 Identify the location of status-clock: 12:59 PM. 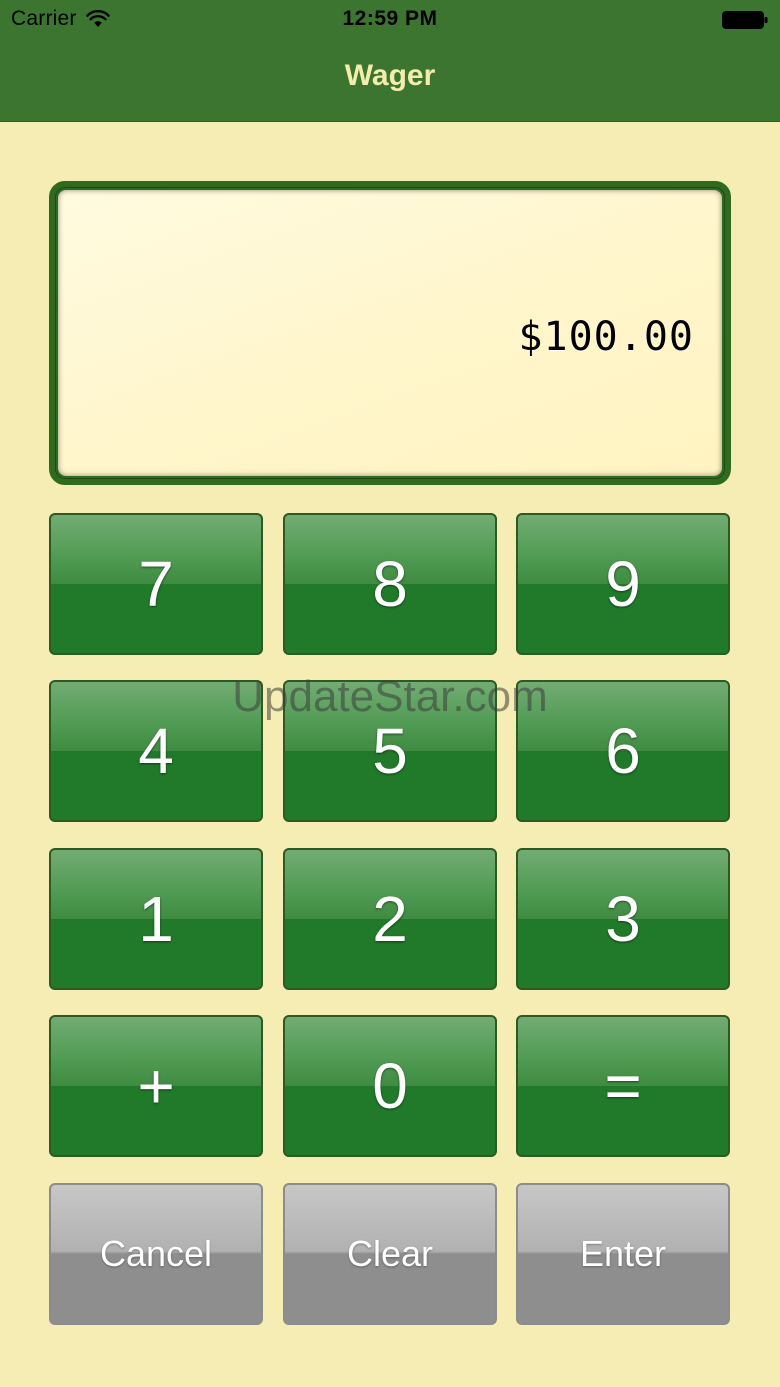
(390, 18).